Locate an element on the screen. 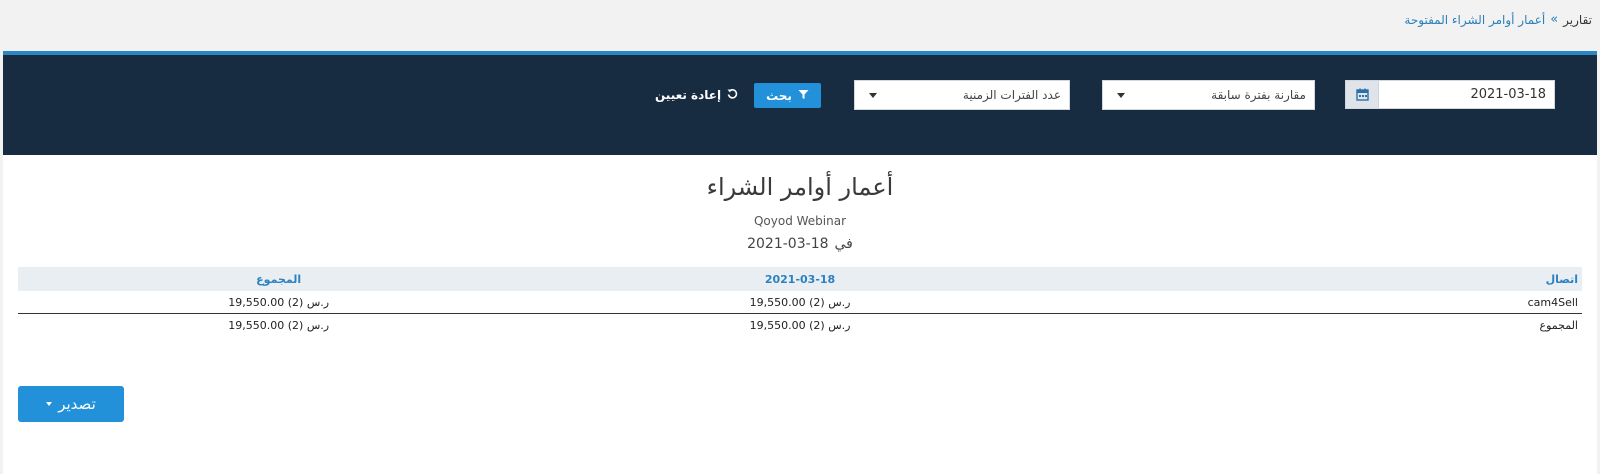 This screenshot has height=474, width=1600. compare-select: مقارنة بفترة سابقة is located at coordinates (1208, 95).